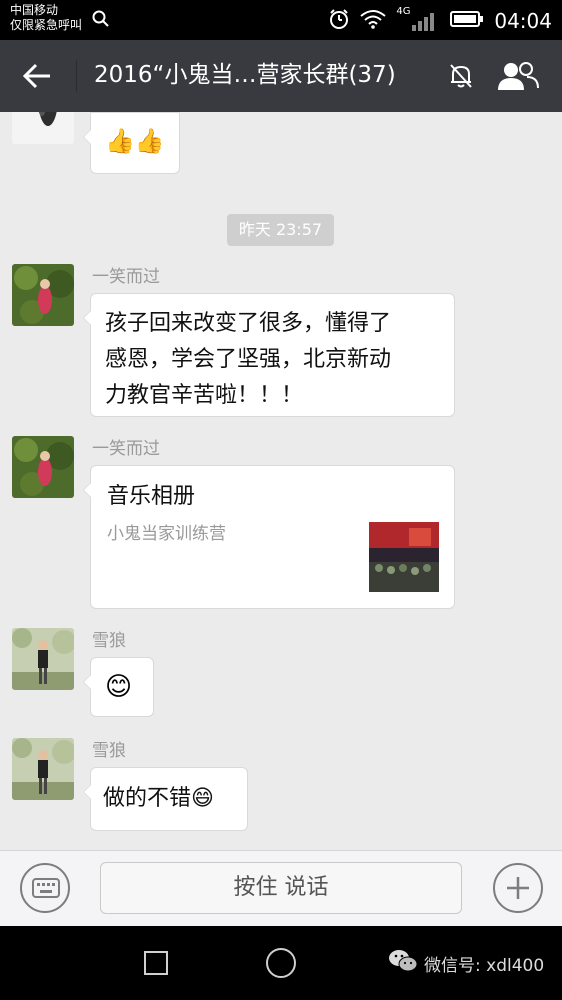  What do you see at coordinates (269, 537) in the screenshot?
I see `shared-link-card: 音乐相册 小鬼当家训练营` at bounding box center [269, 537].